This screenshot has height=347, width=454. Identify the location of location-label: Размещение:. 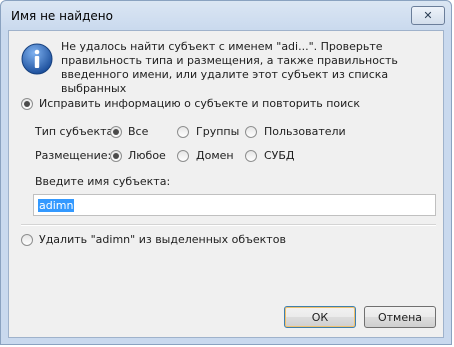
(73, 155).